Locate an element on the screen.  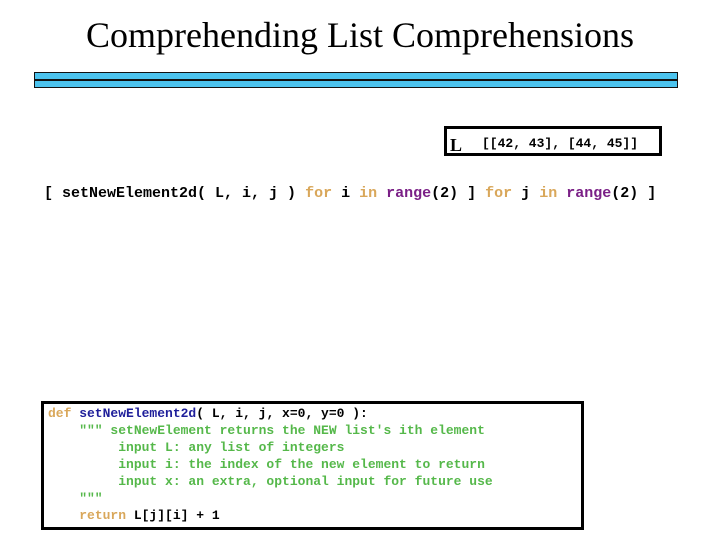
variable-value: [[42, 43], [44, 45]] is located at coordinates (560, 143).